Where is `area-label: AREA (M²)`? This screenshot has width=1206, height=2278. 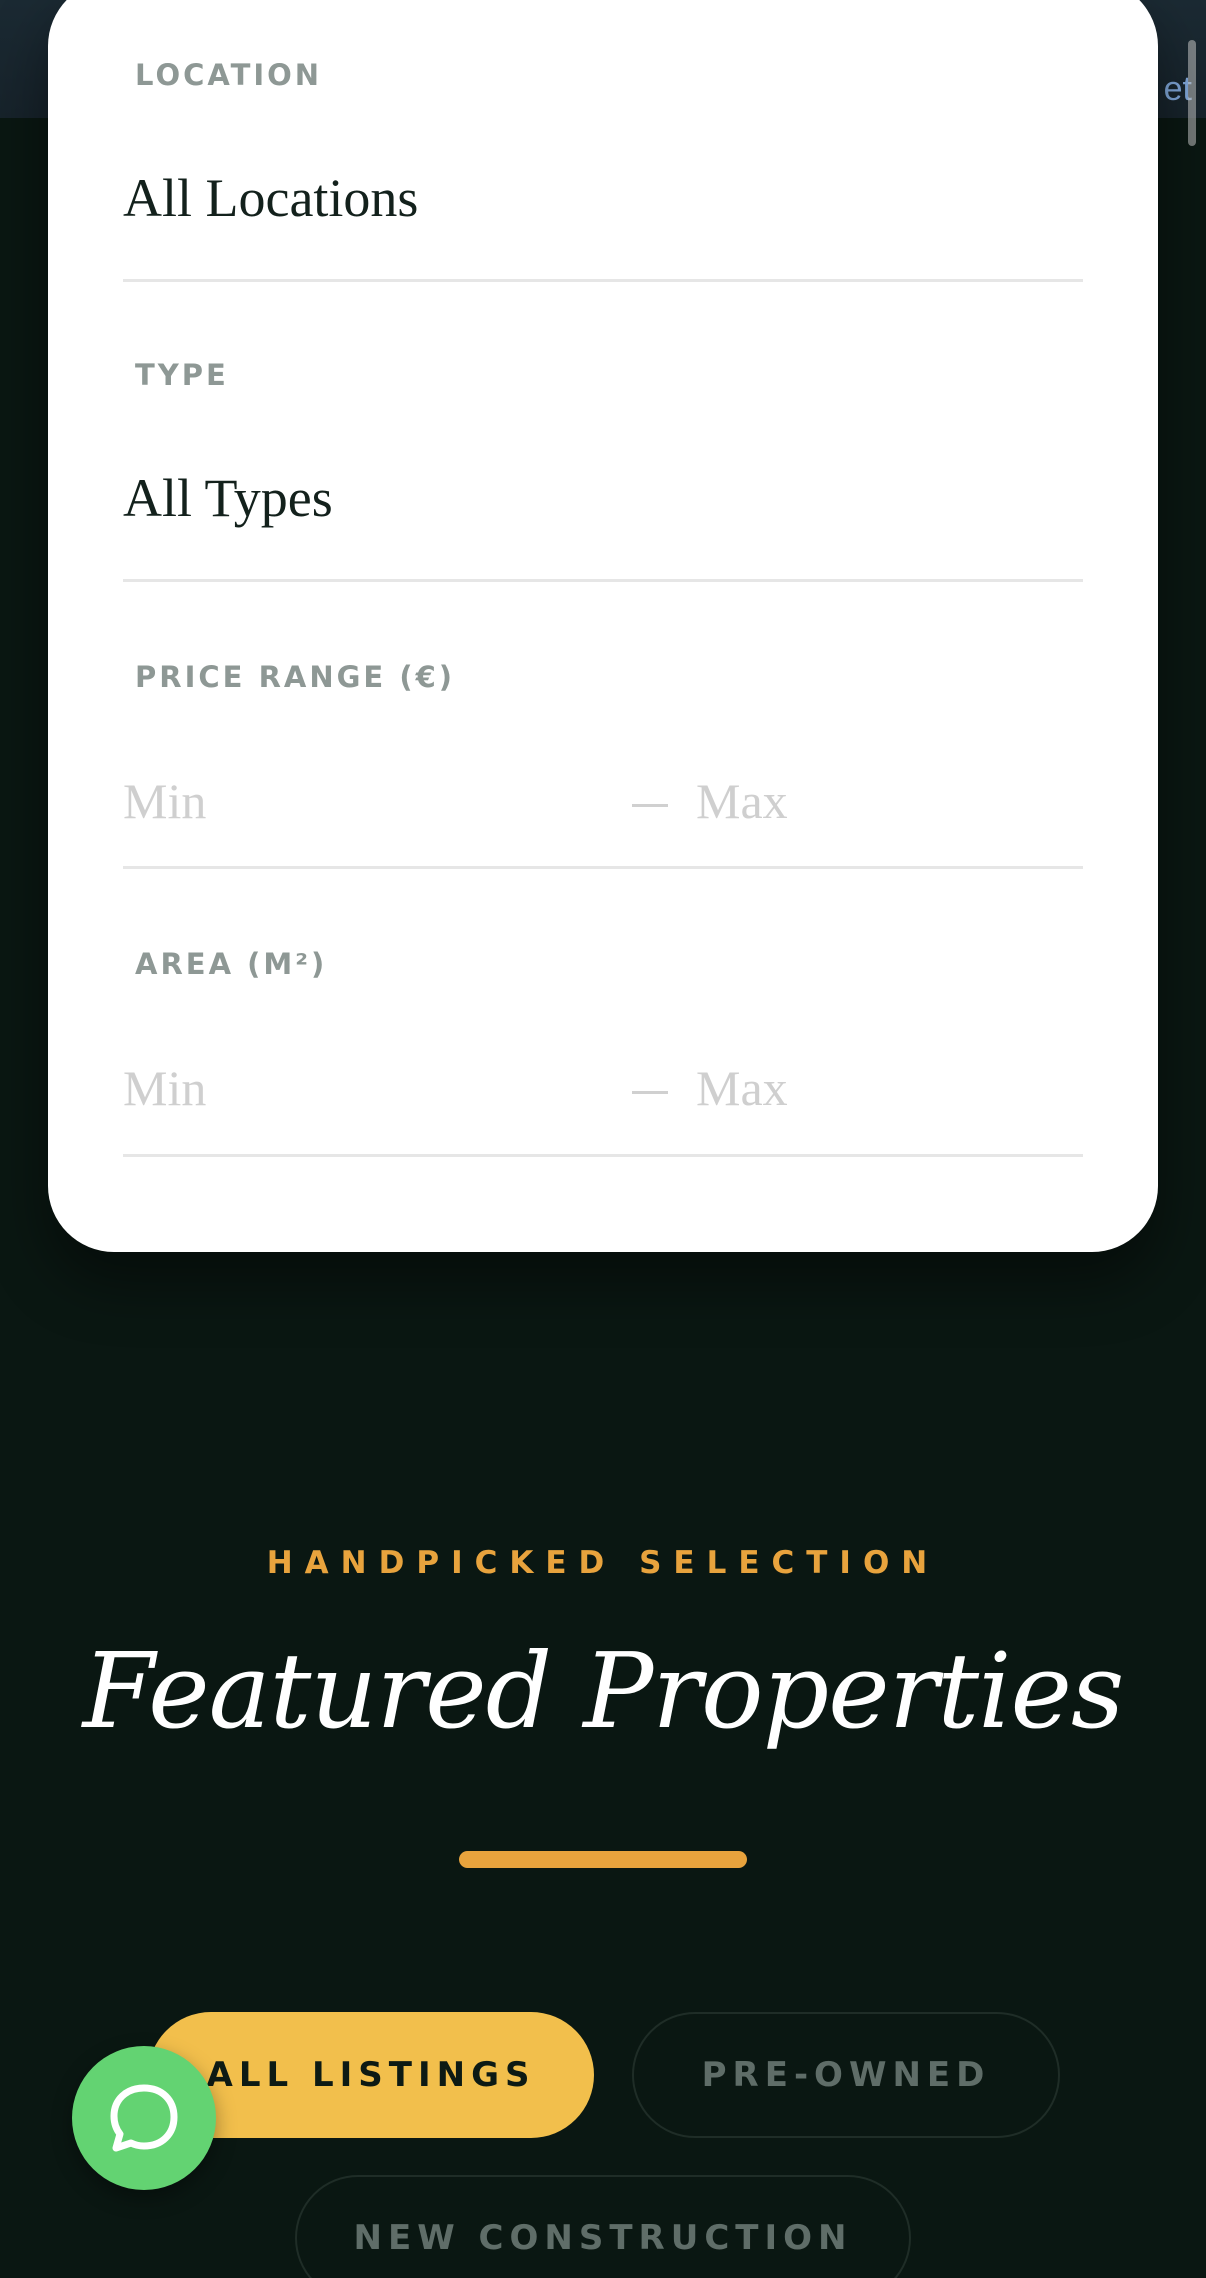
area-label: AREA (M²) is located at coordinates (231, 964).